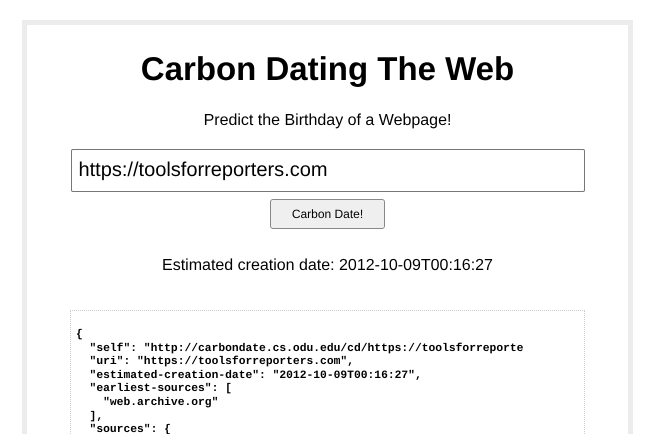  I want to click on subtitle: Predict the Birthday of a Webpage!, so click(327, 121).